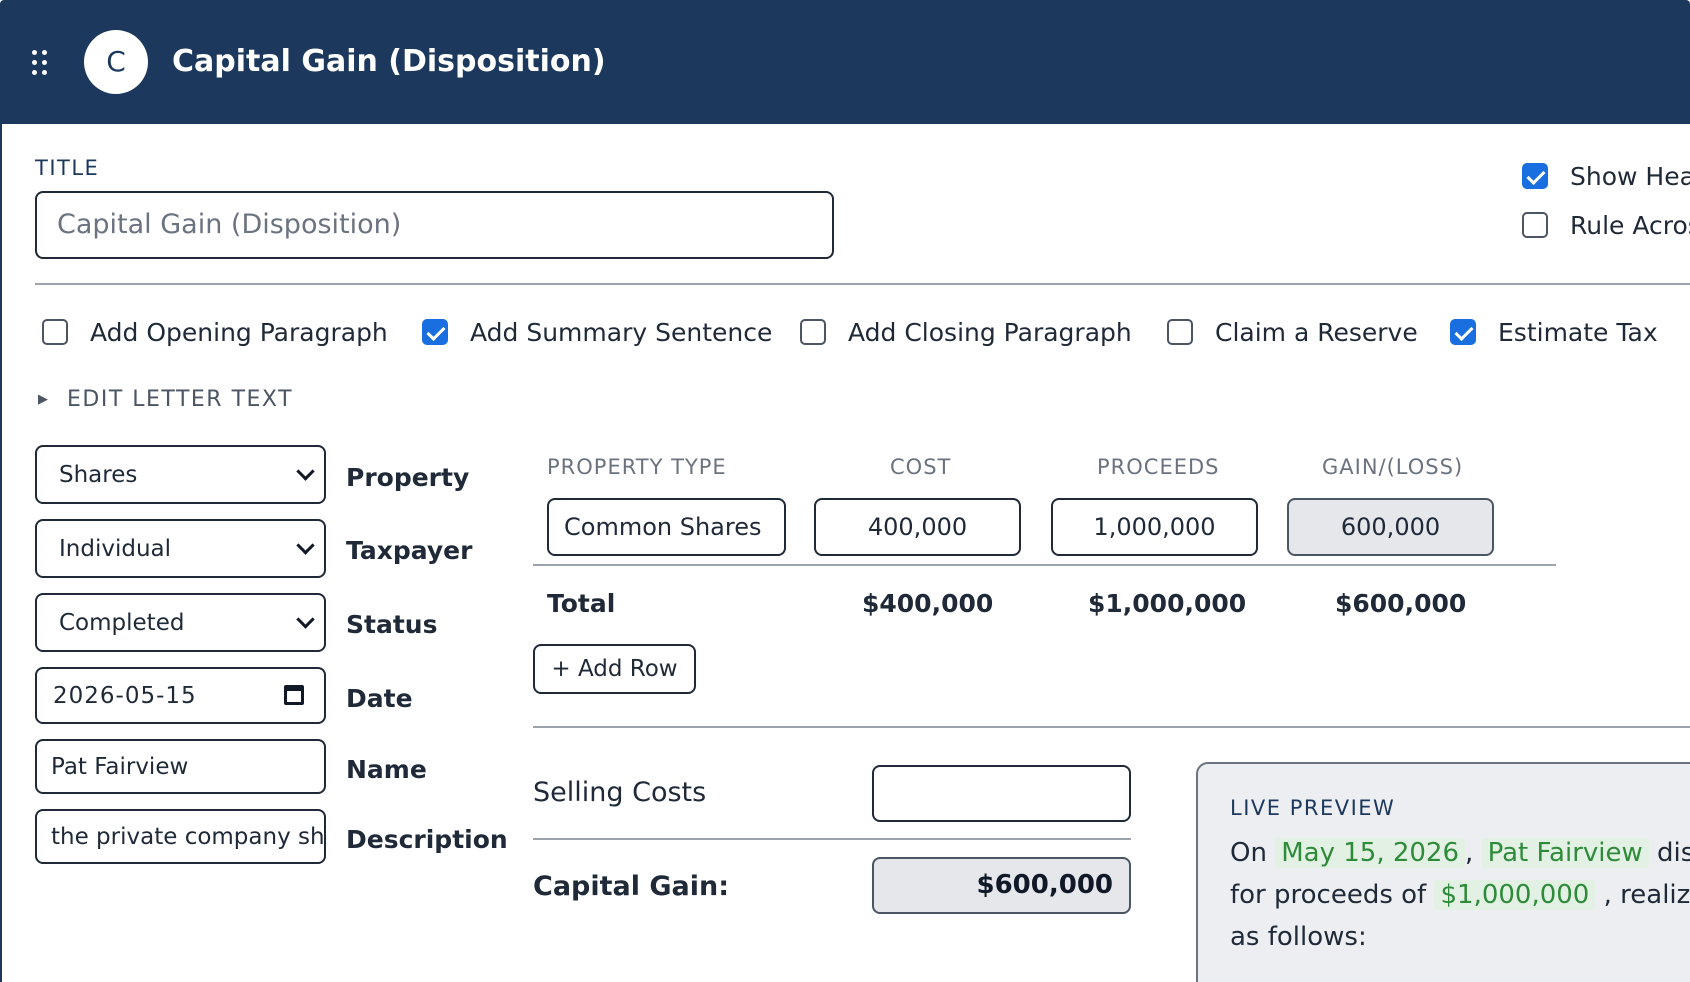  I want to click on frame-border, so click(1, 553).